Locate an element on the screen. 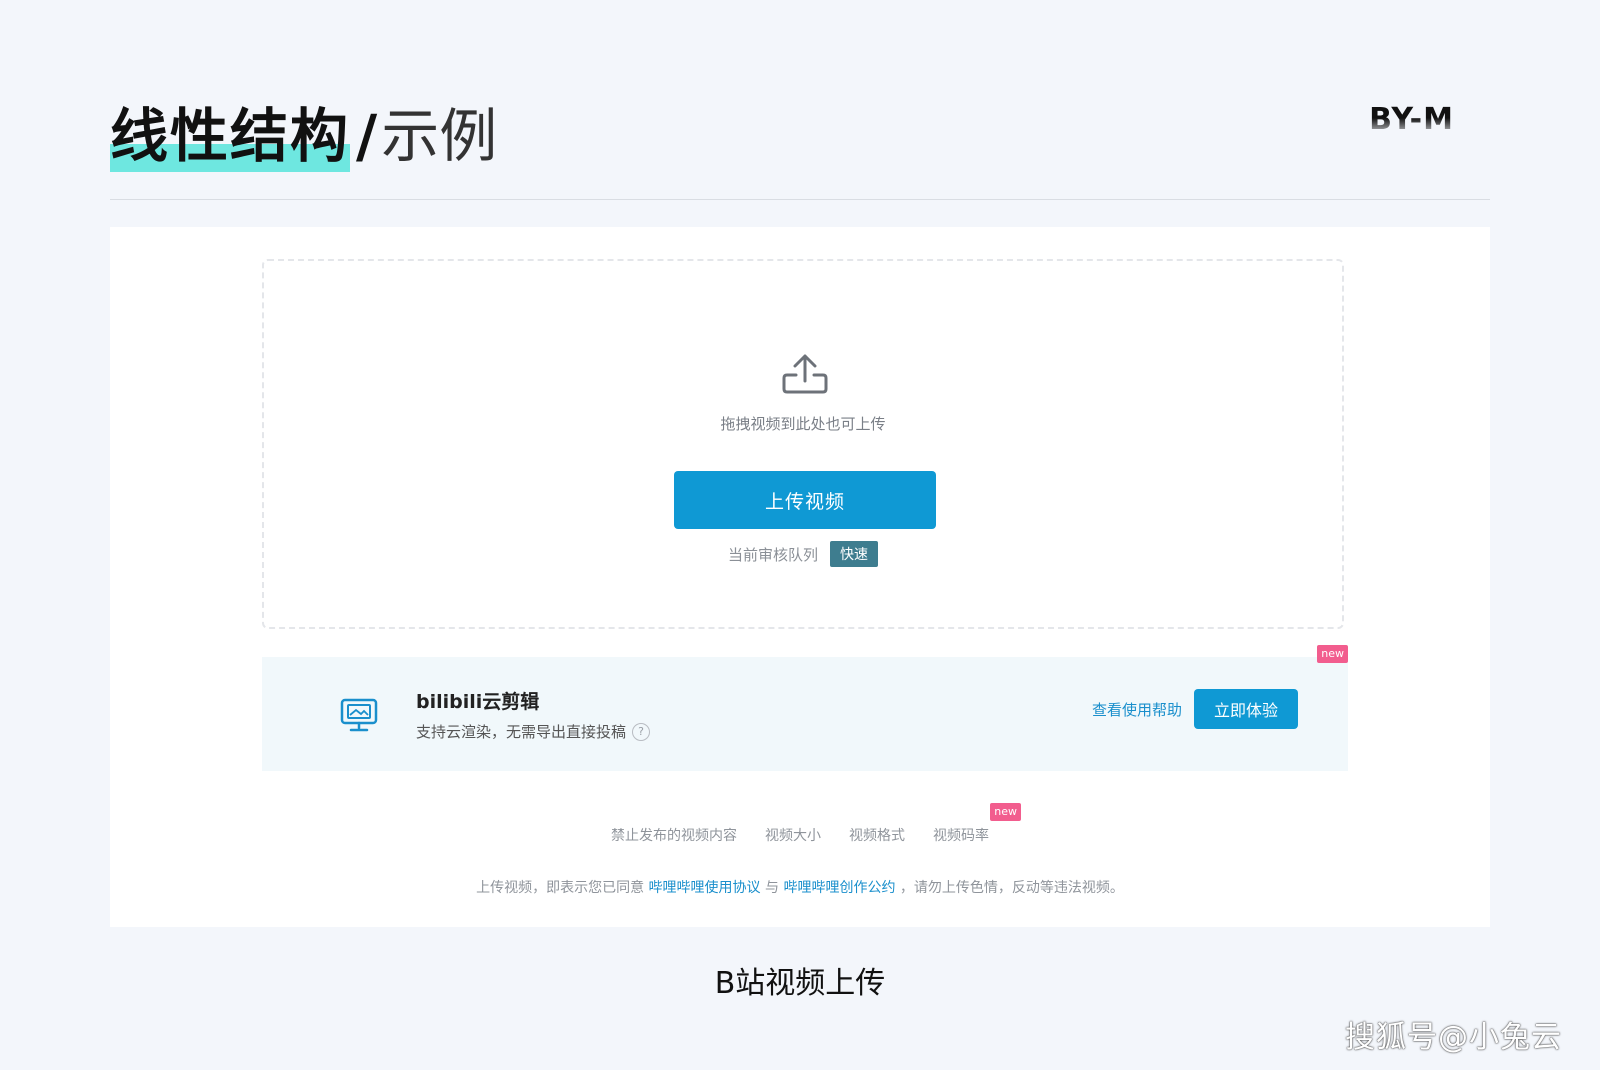  agreement-middle: 与 is located at coordinates (772, 888).